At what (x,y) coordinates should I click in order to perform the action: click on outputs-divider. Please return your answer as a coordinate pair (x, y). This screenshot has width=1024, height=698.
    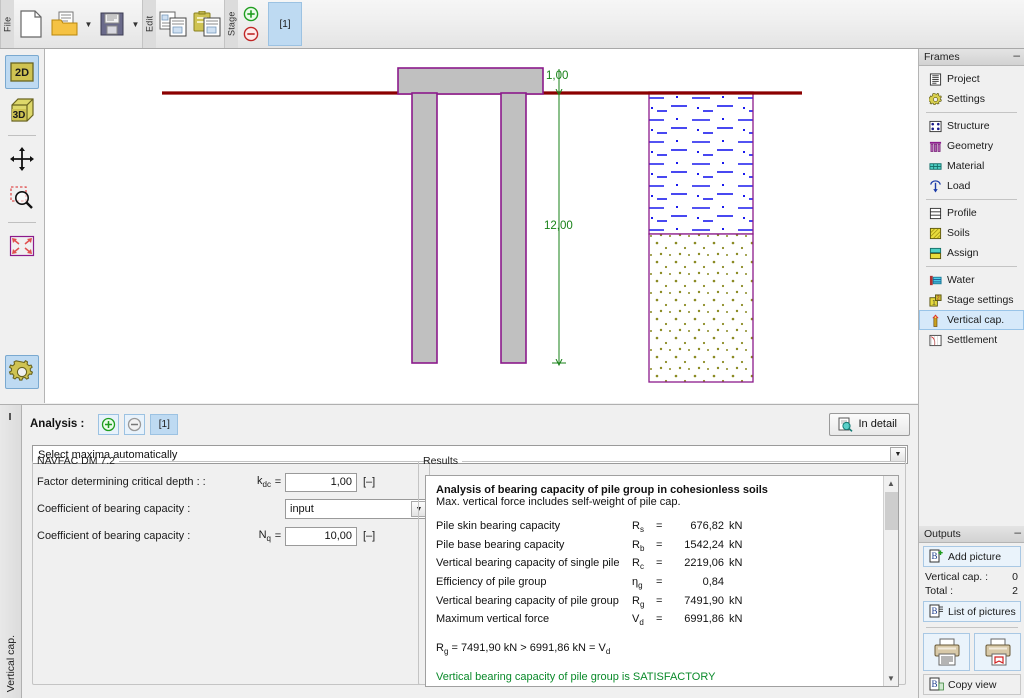
    Looking at the image, I should click on (972, 627).